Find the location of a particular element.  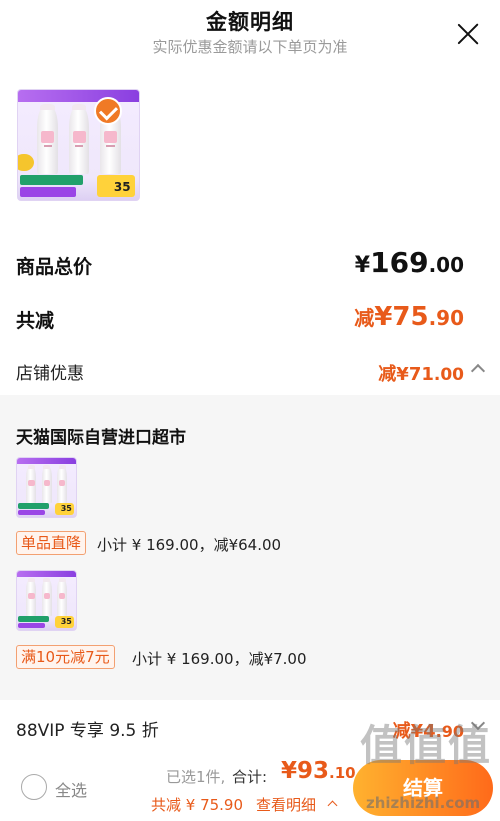

vip-discount-label: 88VIP 专享 9.5 折 is located at coordinates (87, 728).